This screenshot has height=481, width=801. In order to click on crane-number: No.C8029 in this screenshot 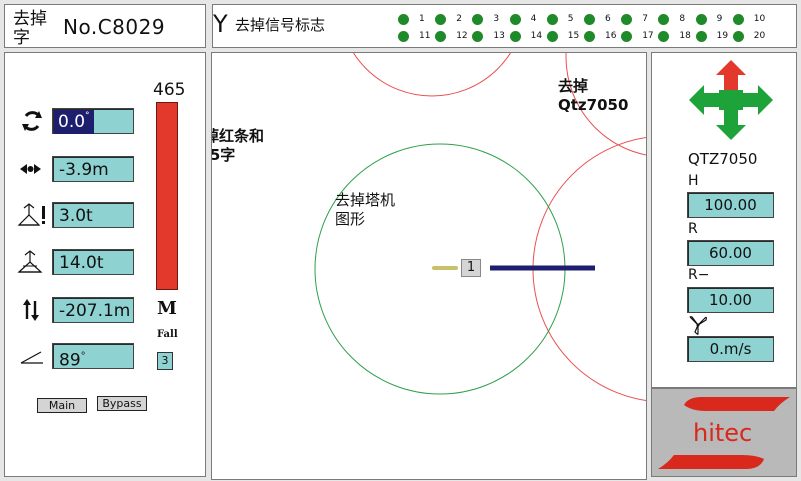, I will do `click(114, 27)`.